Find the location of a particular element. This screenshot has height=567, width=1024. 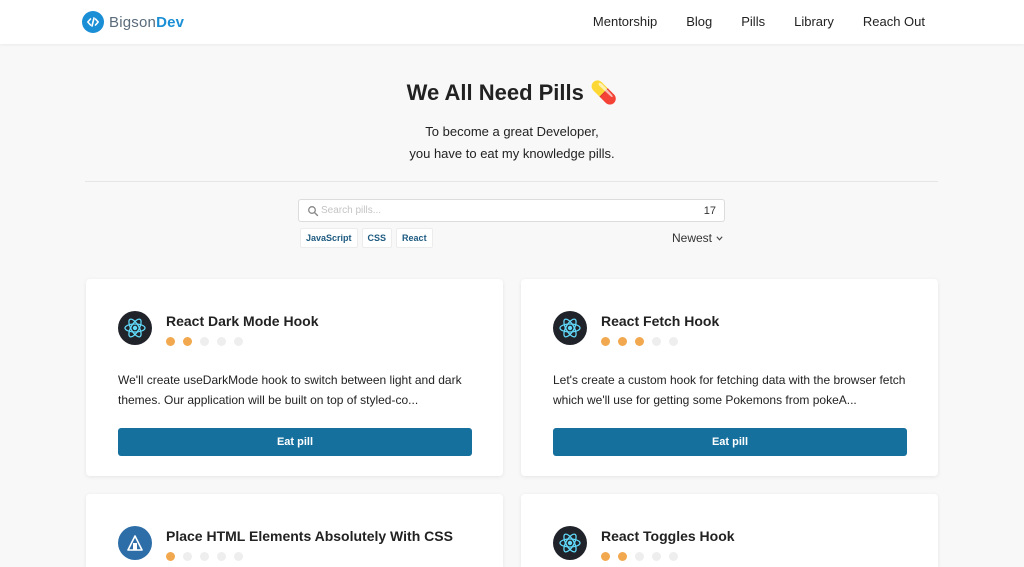

search-box: 17 is located at coordinates (511, 210).